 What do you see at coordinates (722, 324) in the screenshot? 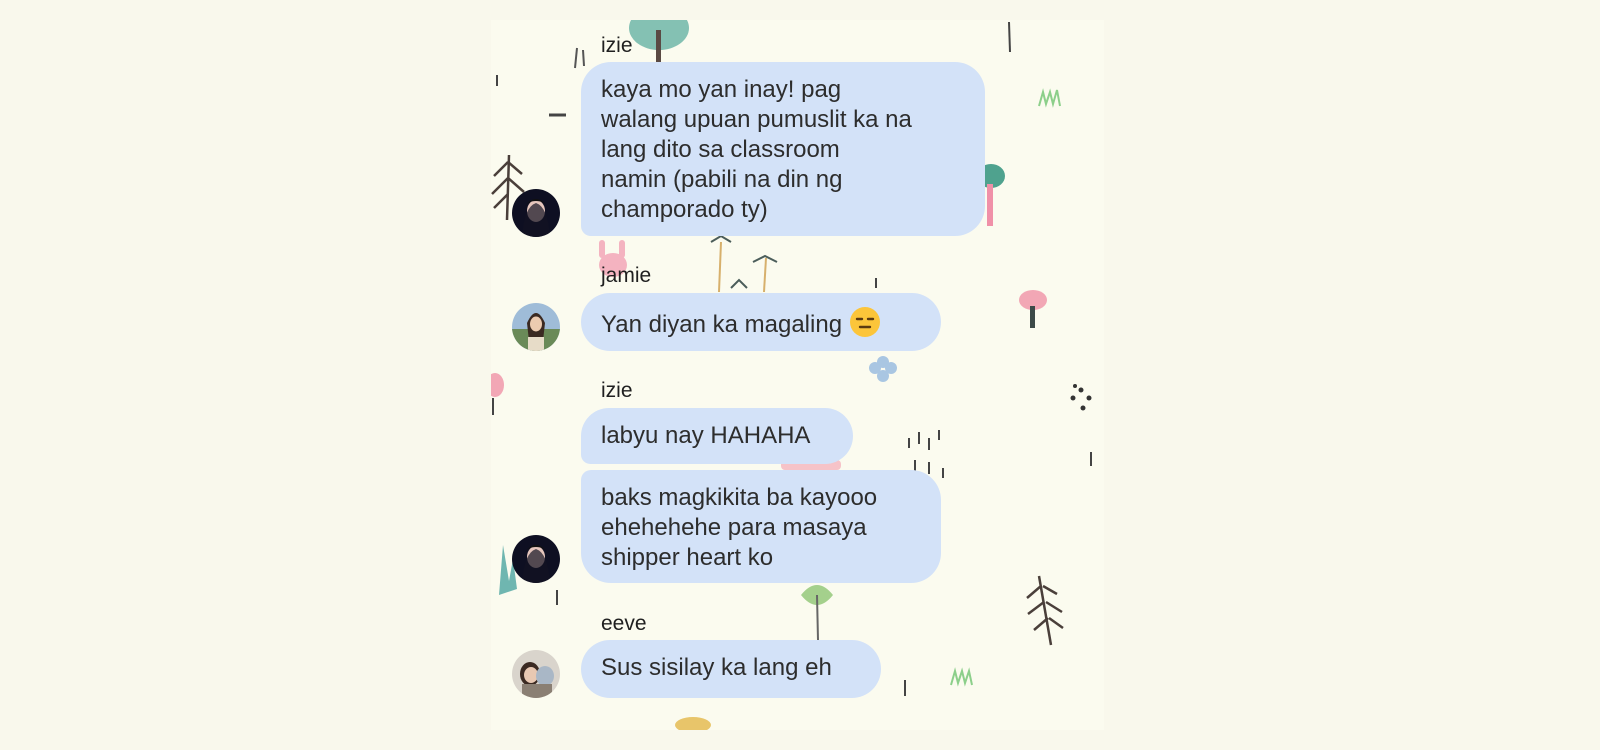
I see `message-text: Yan diyan ka magaling` at bounding box center [722, 324].